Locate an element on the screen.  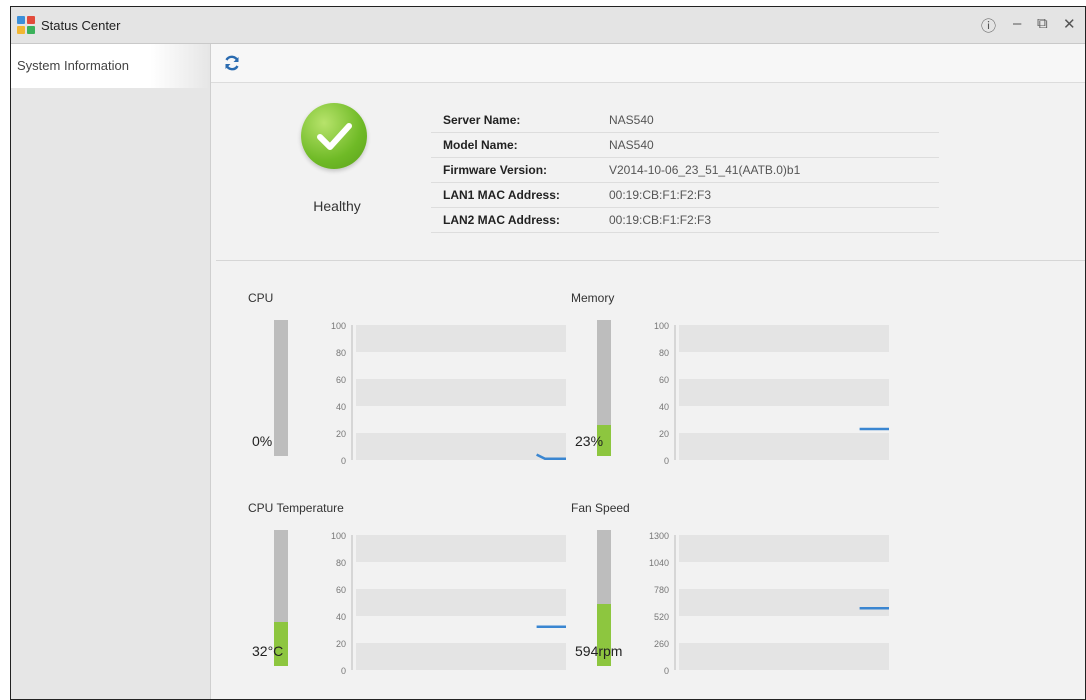
y-tick-label: 260 is located at coordinates (661, 644).